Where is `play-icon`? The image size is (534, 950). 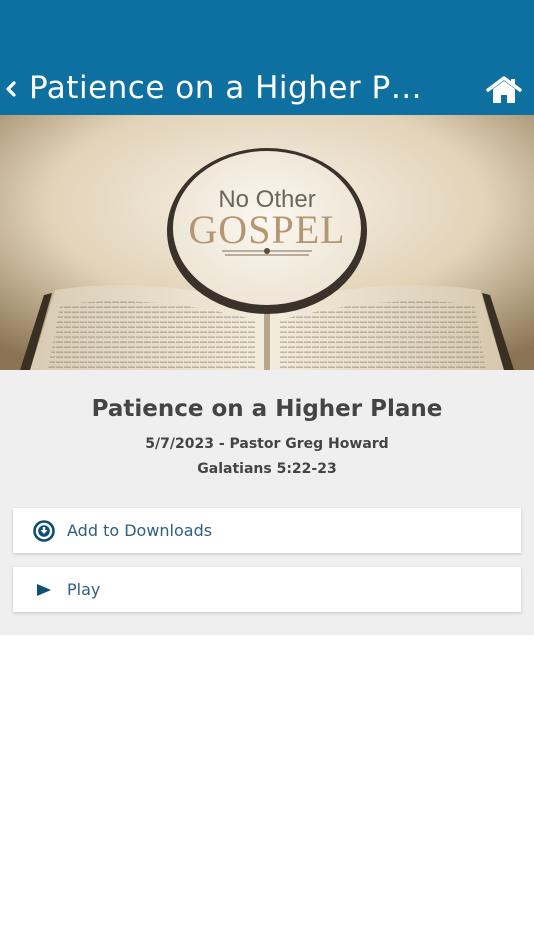
play-icon is located at coordinates (44, 590).